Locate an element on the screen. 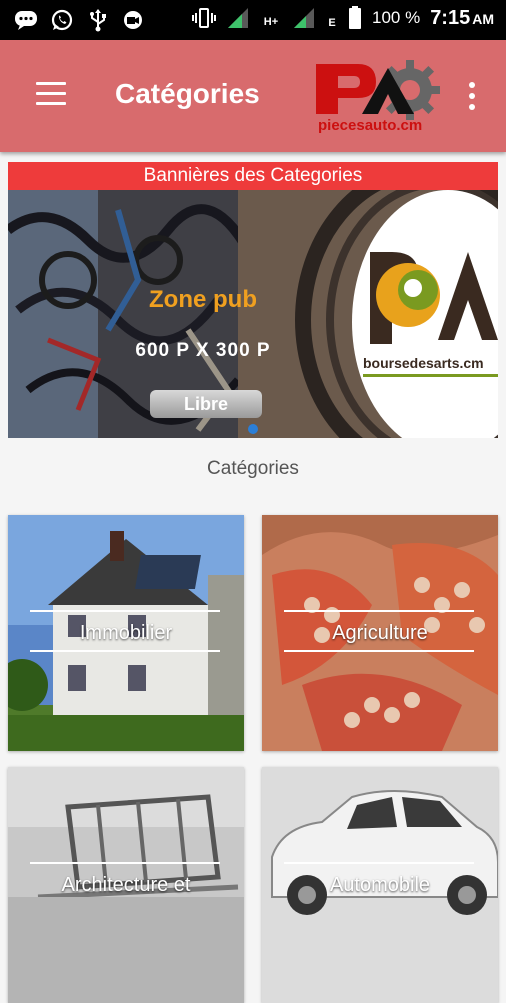 This screenshot has width=506, height=1003. hamburger-menu-icon is located at coordinates (50, 95).